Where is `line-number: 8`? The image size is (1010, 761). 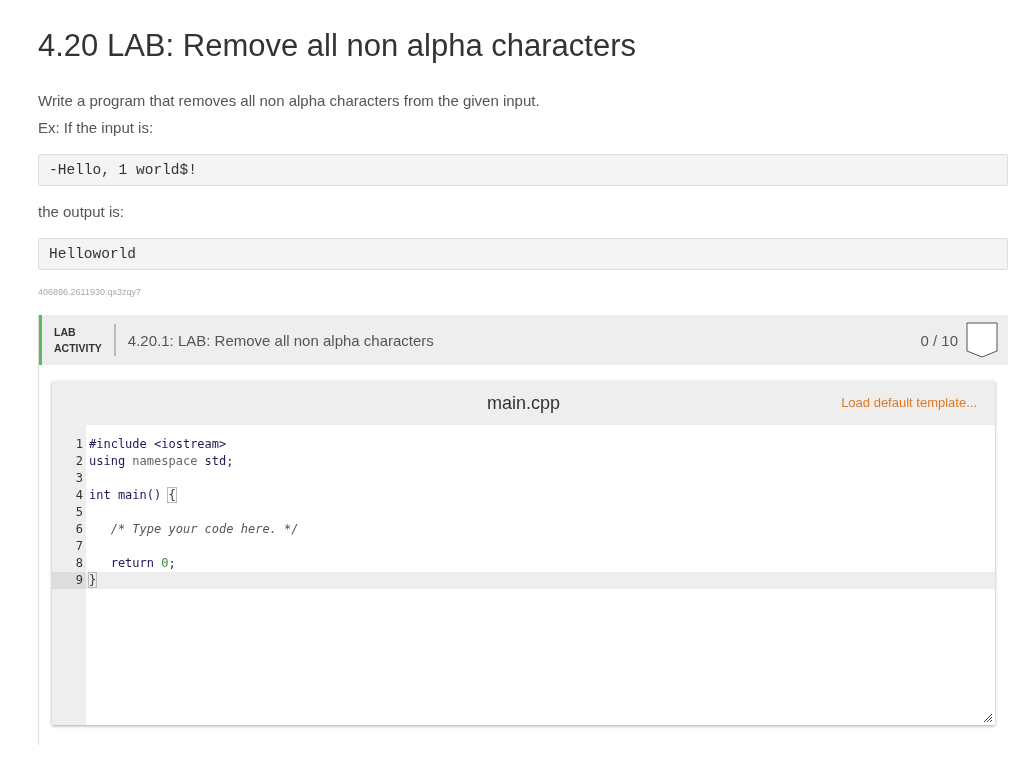
line-number: 8 is located at coordinates (79, 563).